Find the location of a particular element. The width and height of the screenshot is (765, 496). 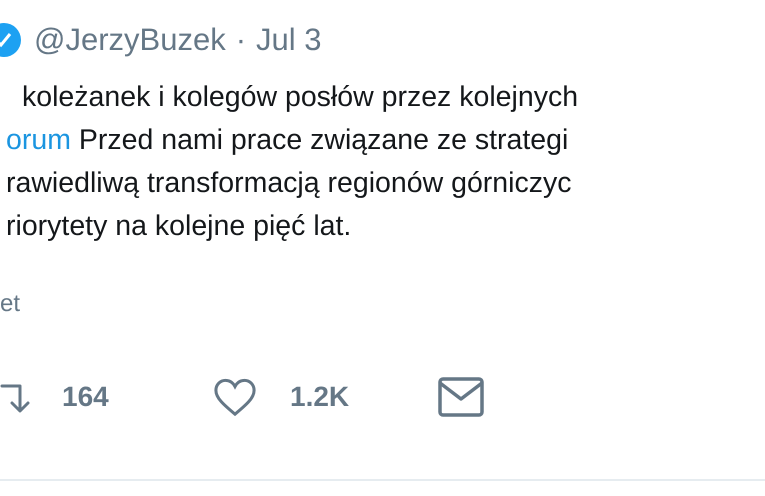

translate-link: et is located at coordinates (10, 303).